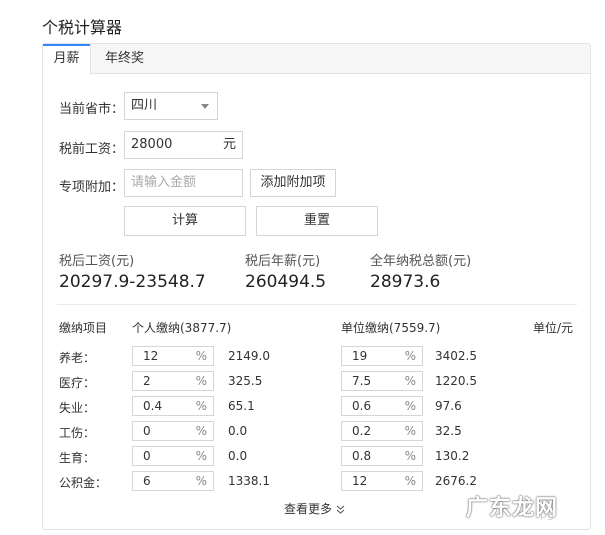 The image size is (605, 535). What do you see at coordinates (92, 149) in the screenshot?
I see `salary-label: 税前工资：` at bounding box center [92, 149].